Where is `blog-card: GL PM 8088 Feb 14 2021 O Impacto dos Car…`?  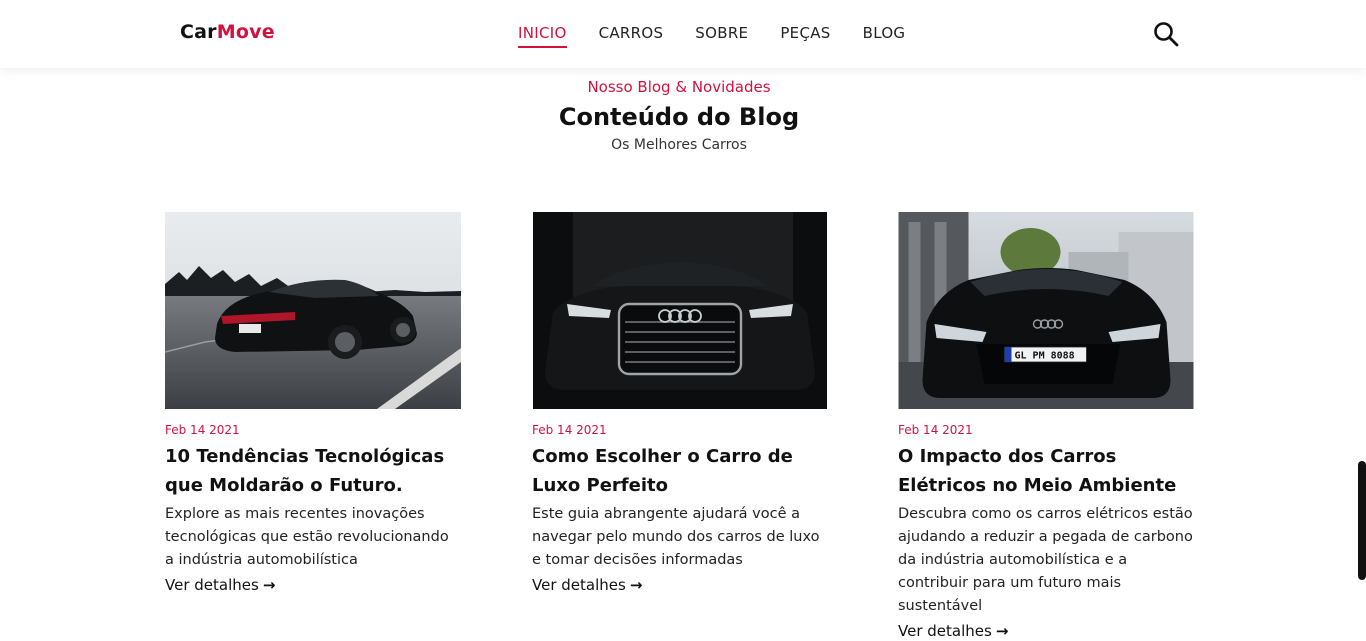 blog-card: GL PM 8088 Feb 14 2021 O Impacto dos Car… is located at coordinates (1046, 426).